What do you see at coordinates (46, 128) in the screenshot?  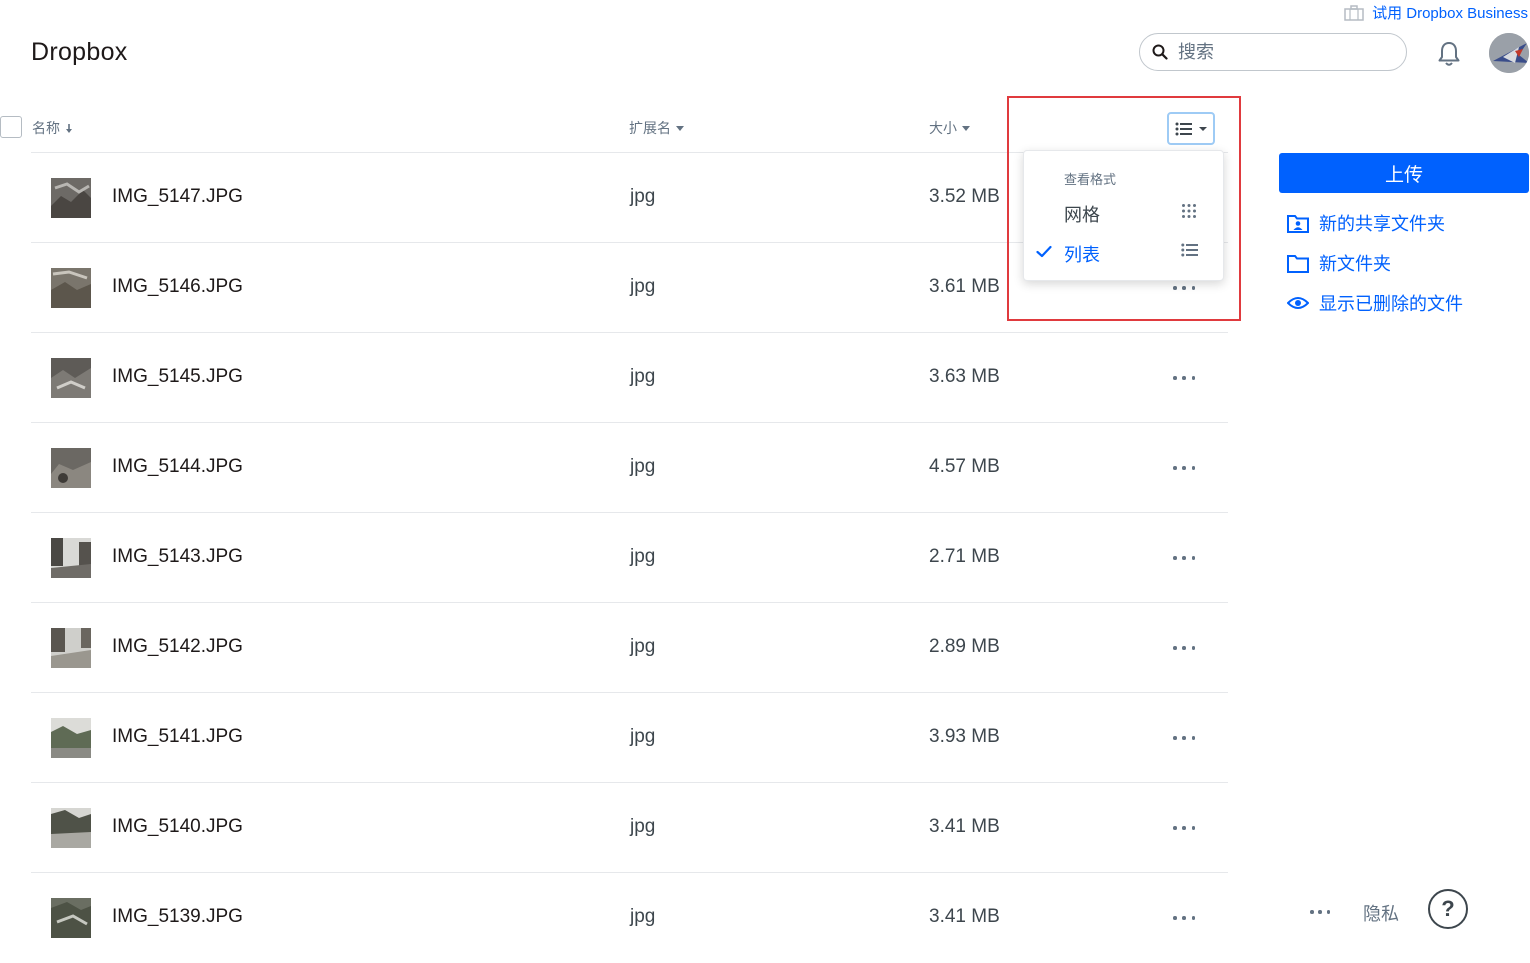 I see `column-name-label: 名称` at bounding box center [46, 128].